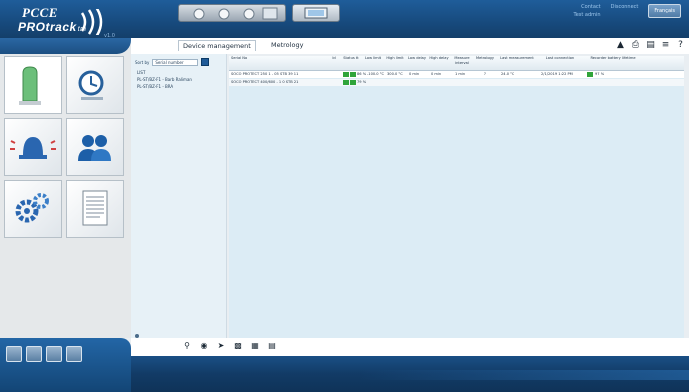 The image size is (689, 392). Describe the element at coordinates (376, 74) in the screenshot. I see `cell-low-limit: -100.0 °C` at that location.